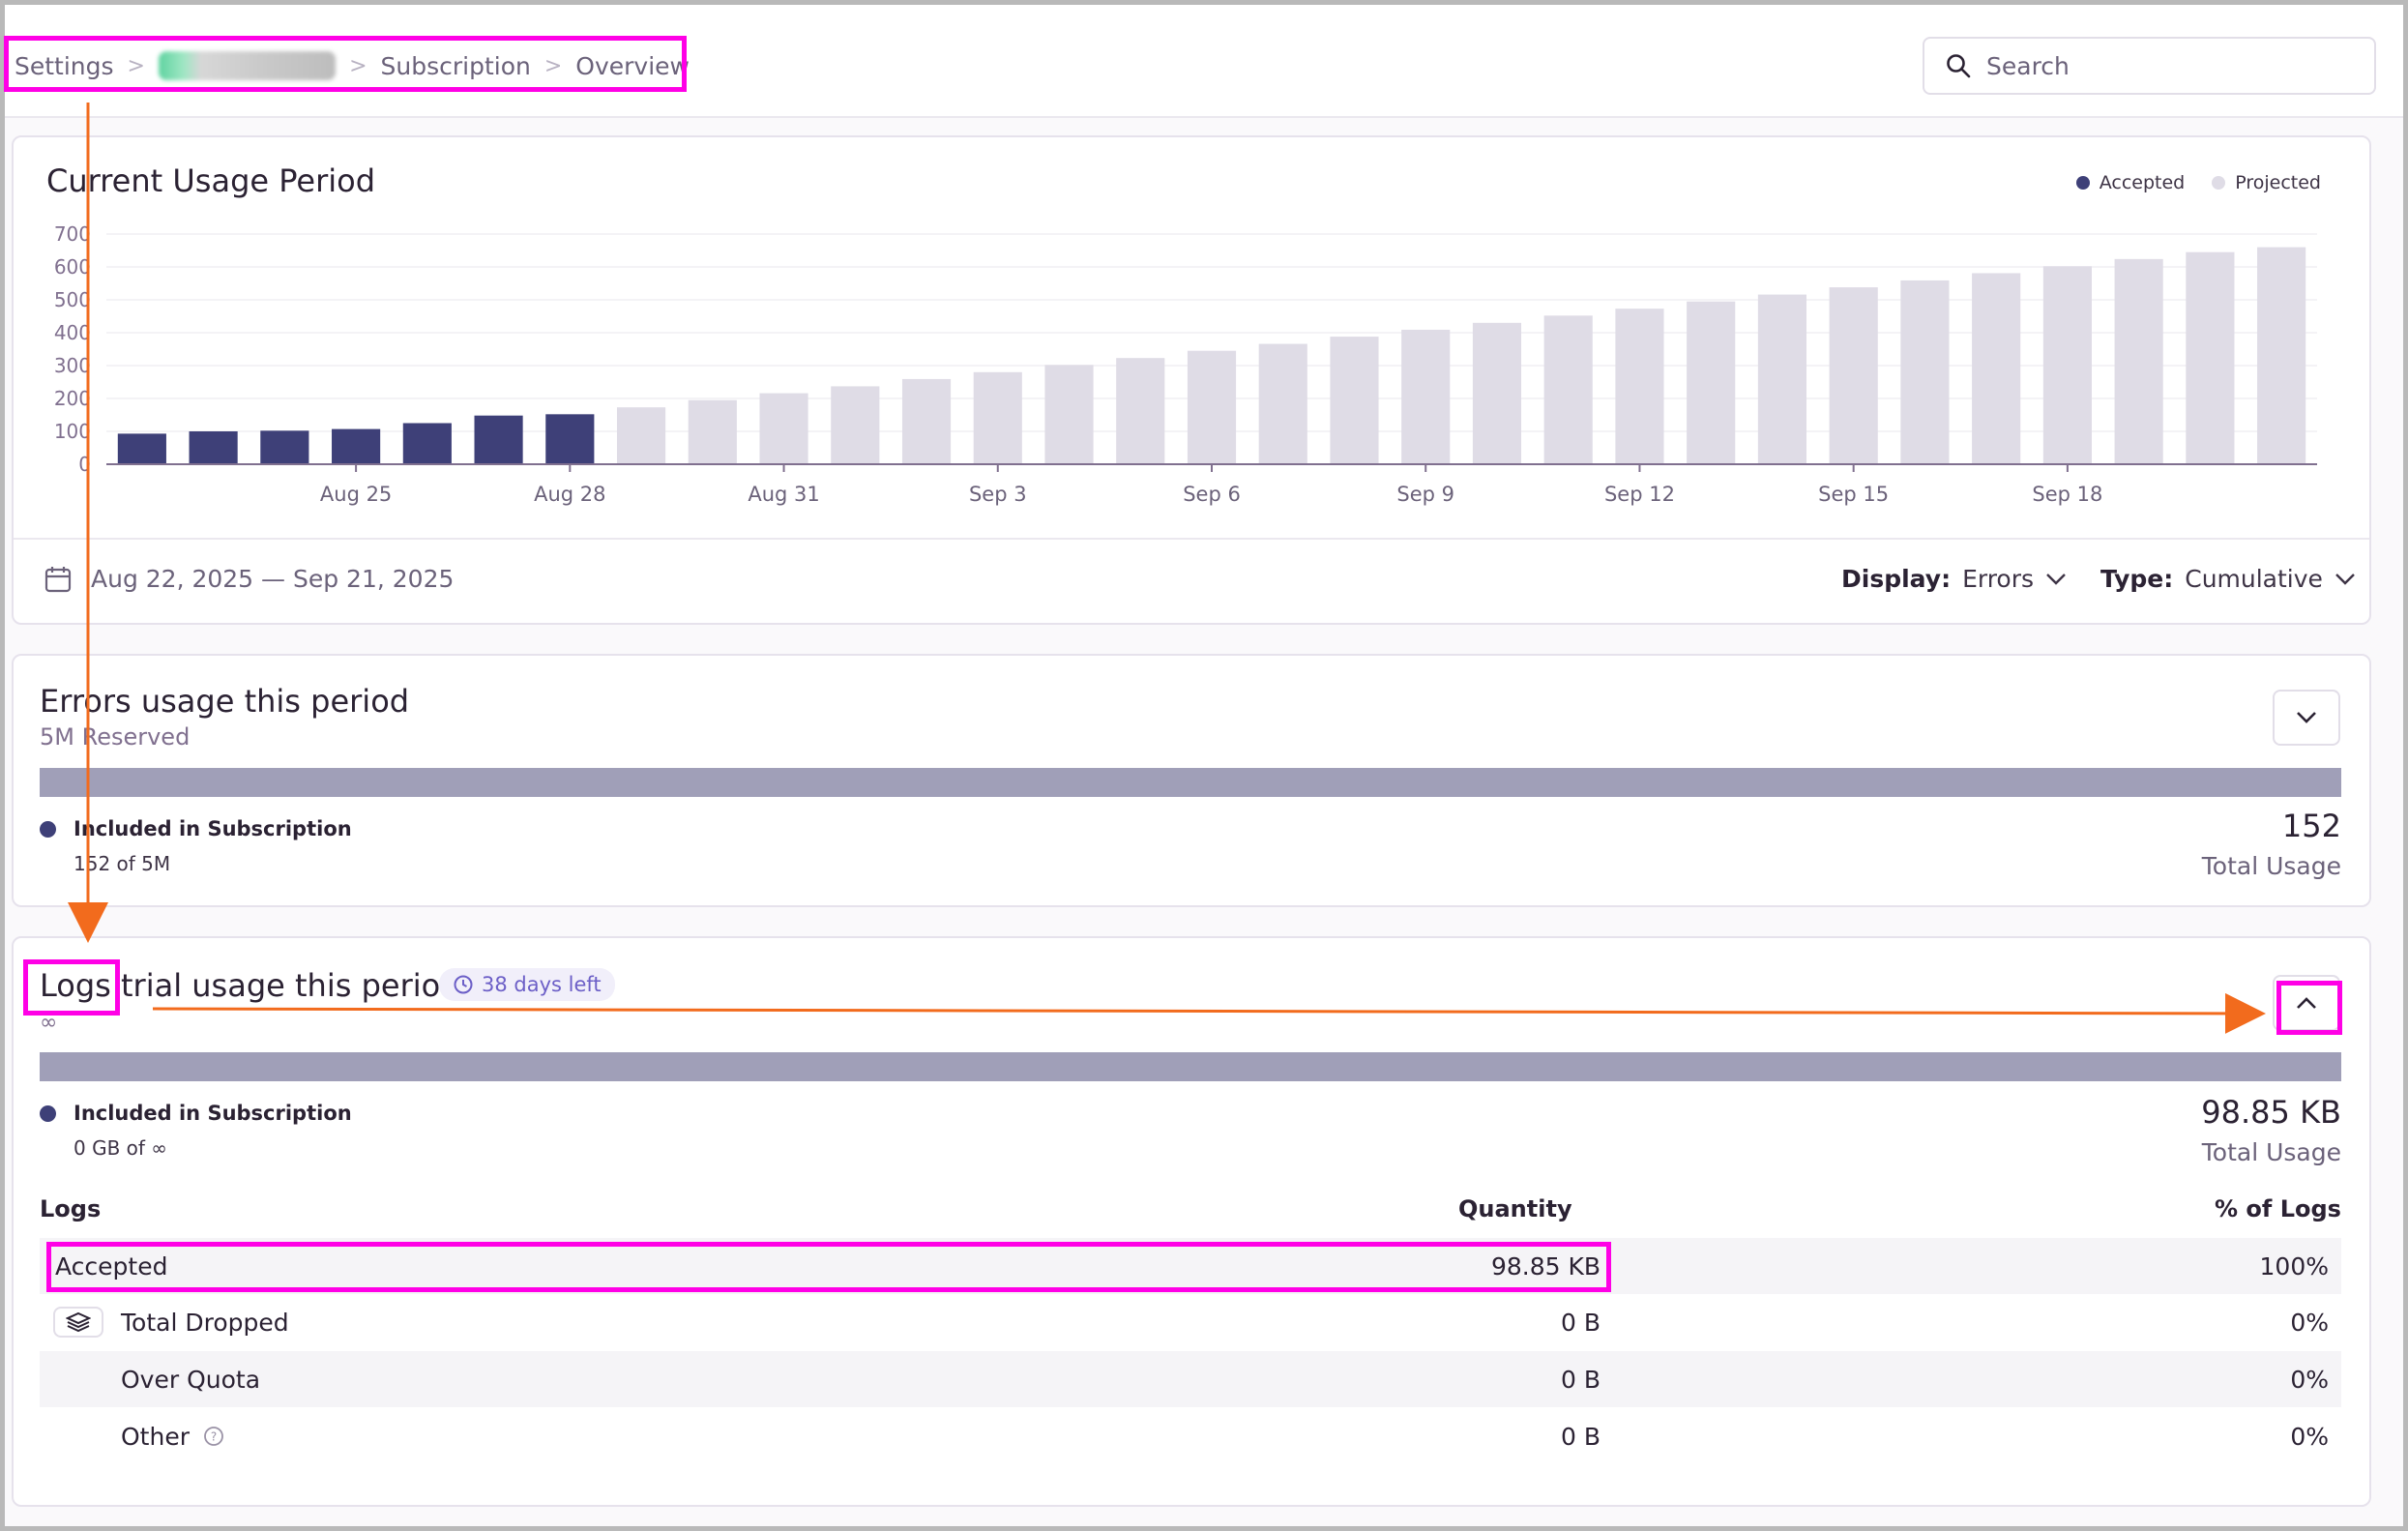 The width and height of the screenshot is (2408, 1531). What do you see at coordinates (78, 1322) in the screenshot?
I see `layers-icon` at bounding box center [78, 1322].